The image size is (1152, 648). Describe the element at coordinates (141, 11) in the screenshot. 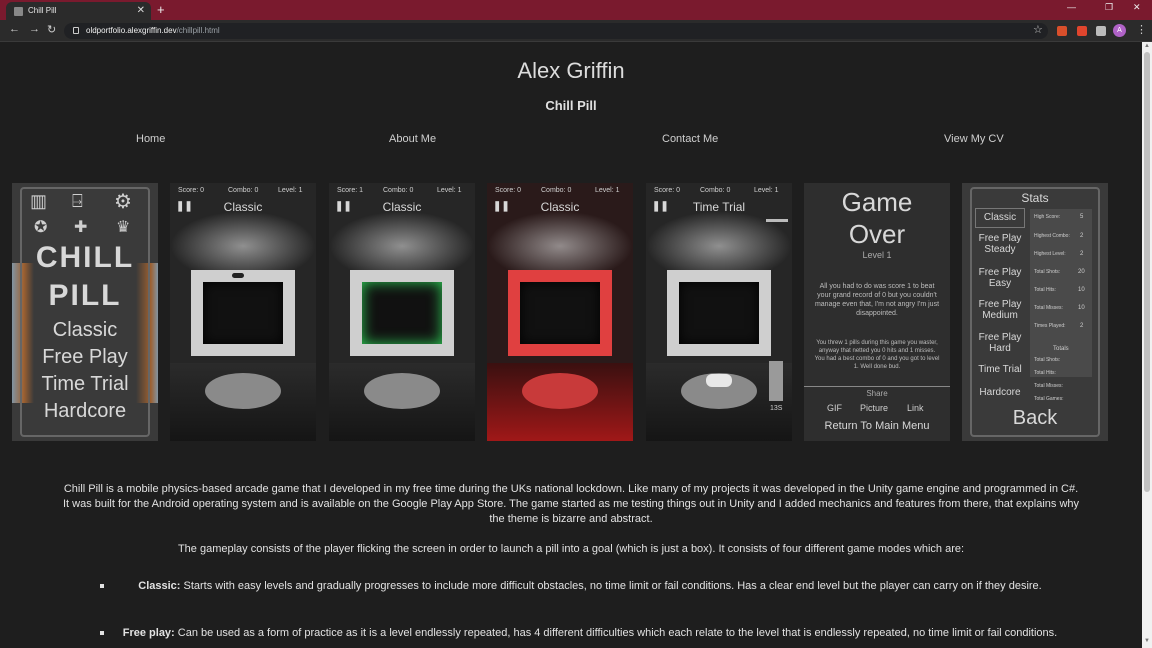

I see `close-tab-icon: ✕` at that location.